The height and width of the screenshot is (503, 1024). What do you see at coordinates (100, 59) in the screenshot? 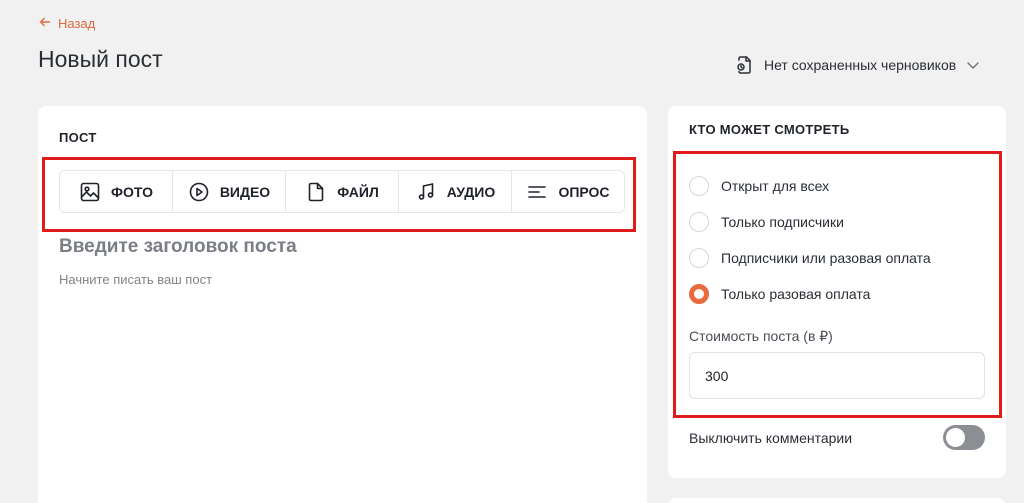
I see `page-title: Новый пост` at bounding box center [100, 59].